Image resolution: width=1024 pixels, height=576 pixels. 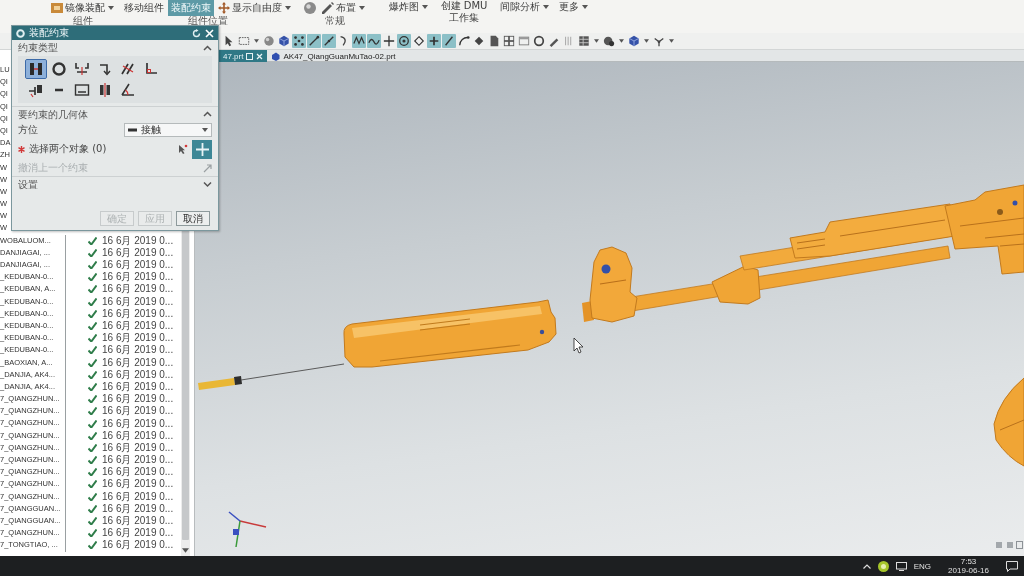 What do you see at coordinates (82, 7) in the screenshot?
I see `ribbon-button: 镜像装配` at bounding box center [82, 7].